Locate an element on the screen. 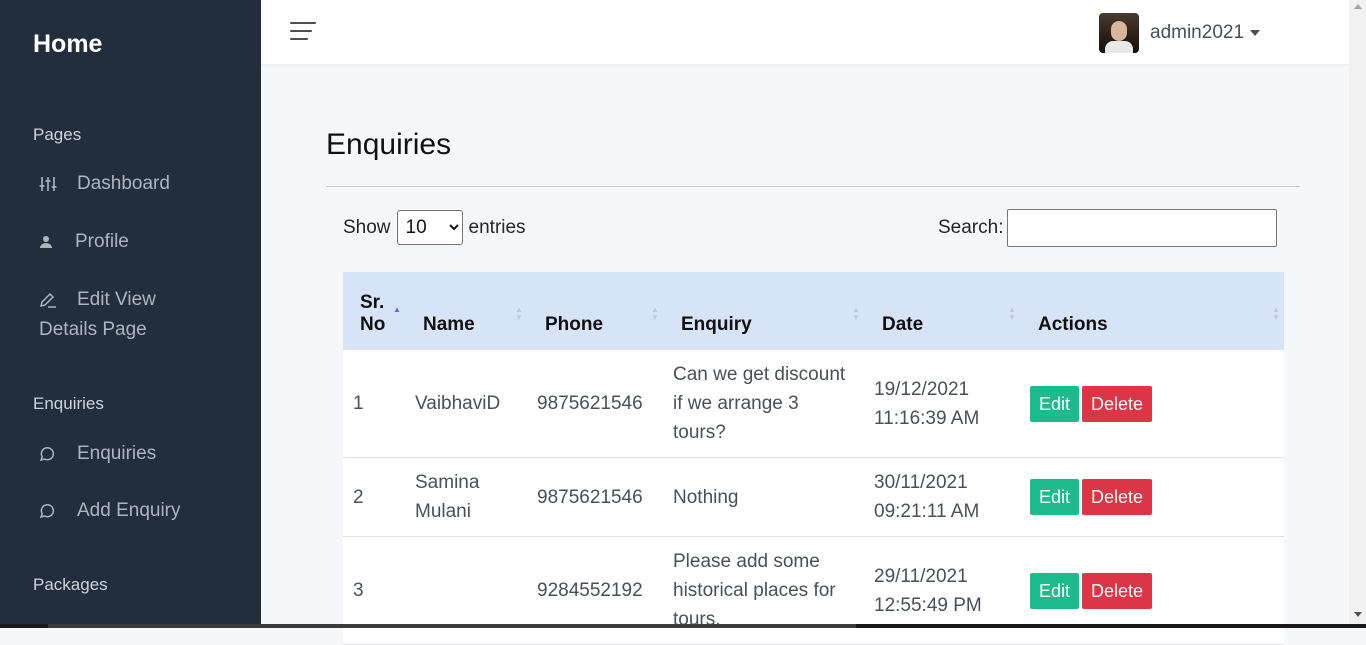  cell-phone: 9284552192 is located at coordinates (595, 590).